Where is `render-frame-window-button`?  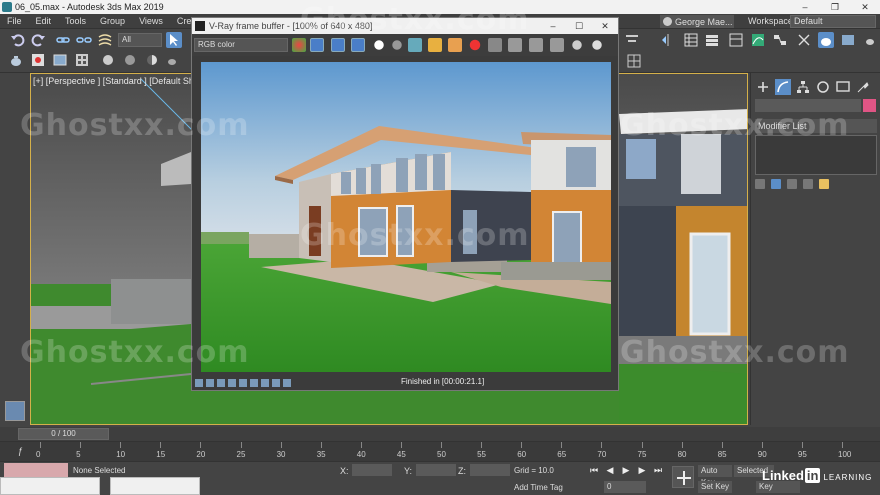
render-frame-window-button is located at coordinates (60, 60).